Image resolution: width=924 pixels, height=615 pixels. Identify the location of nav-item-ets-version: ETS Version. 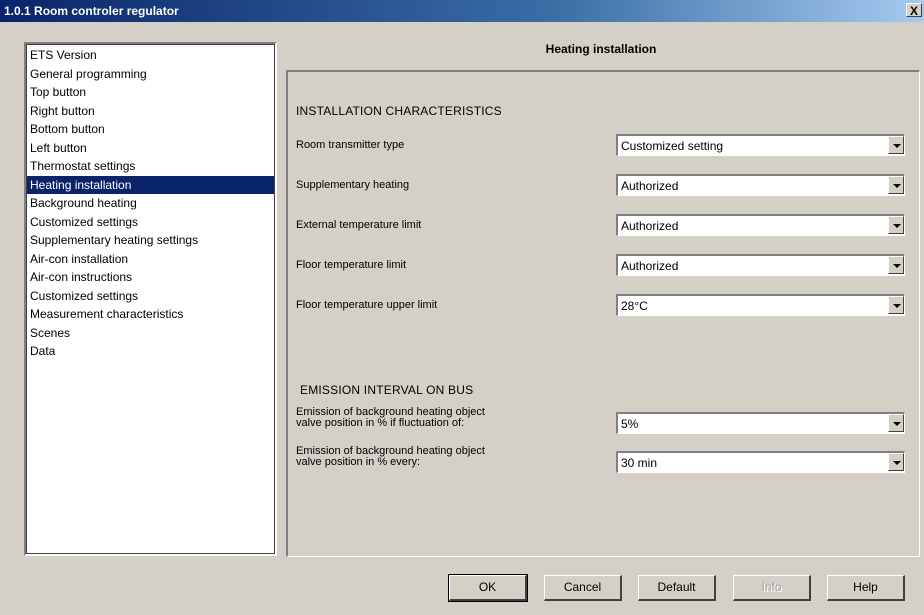
(150, 55).